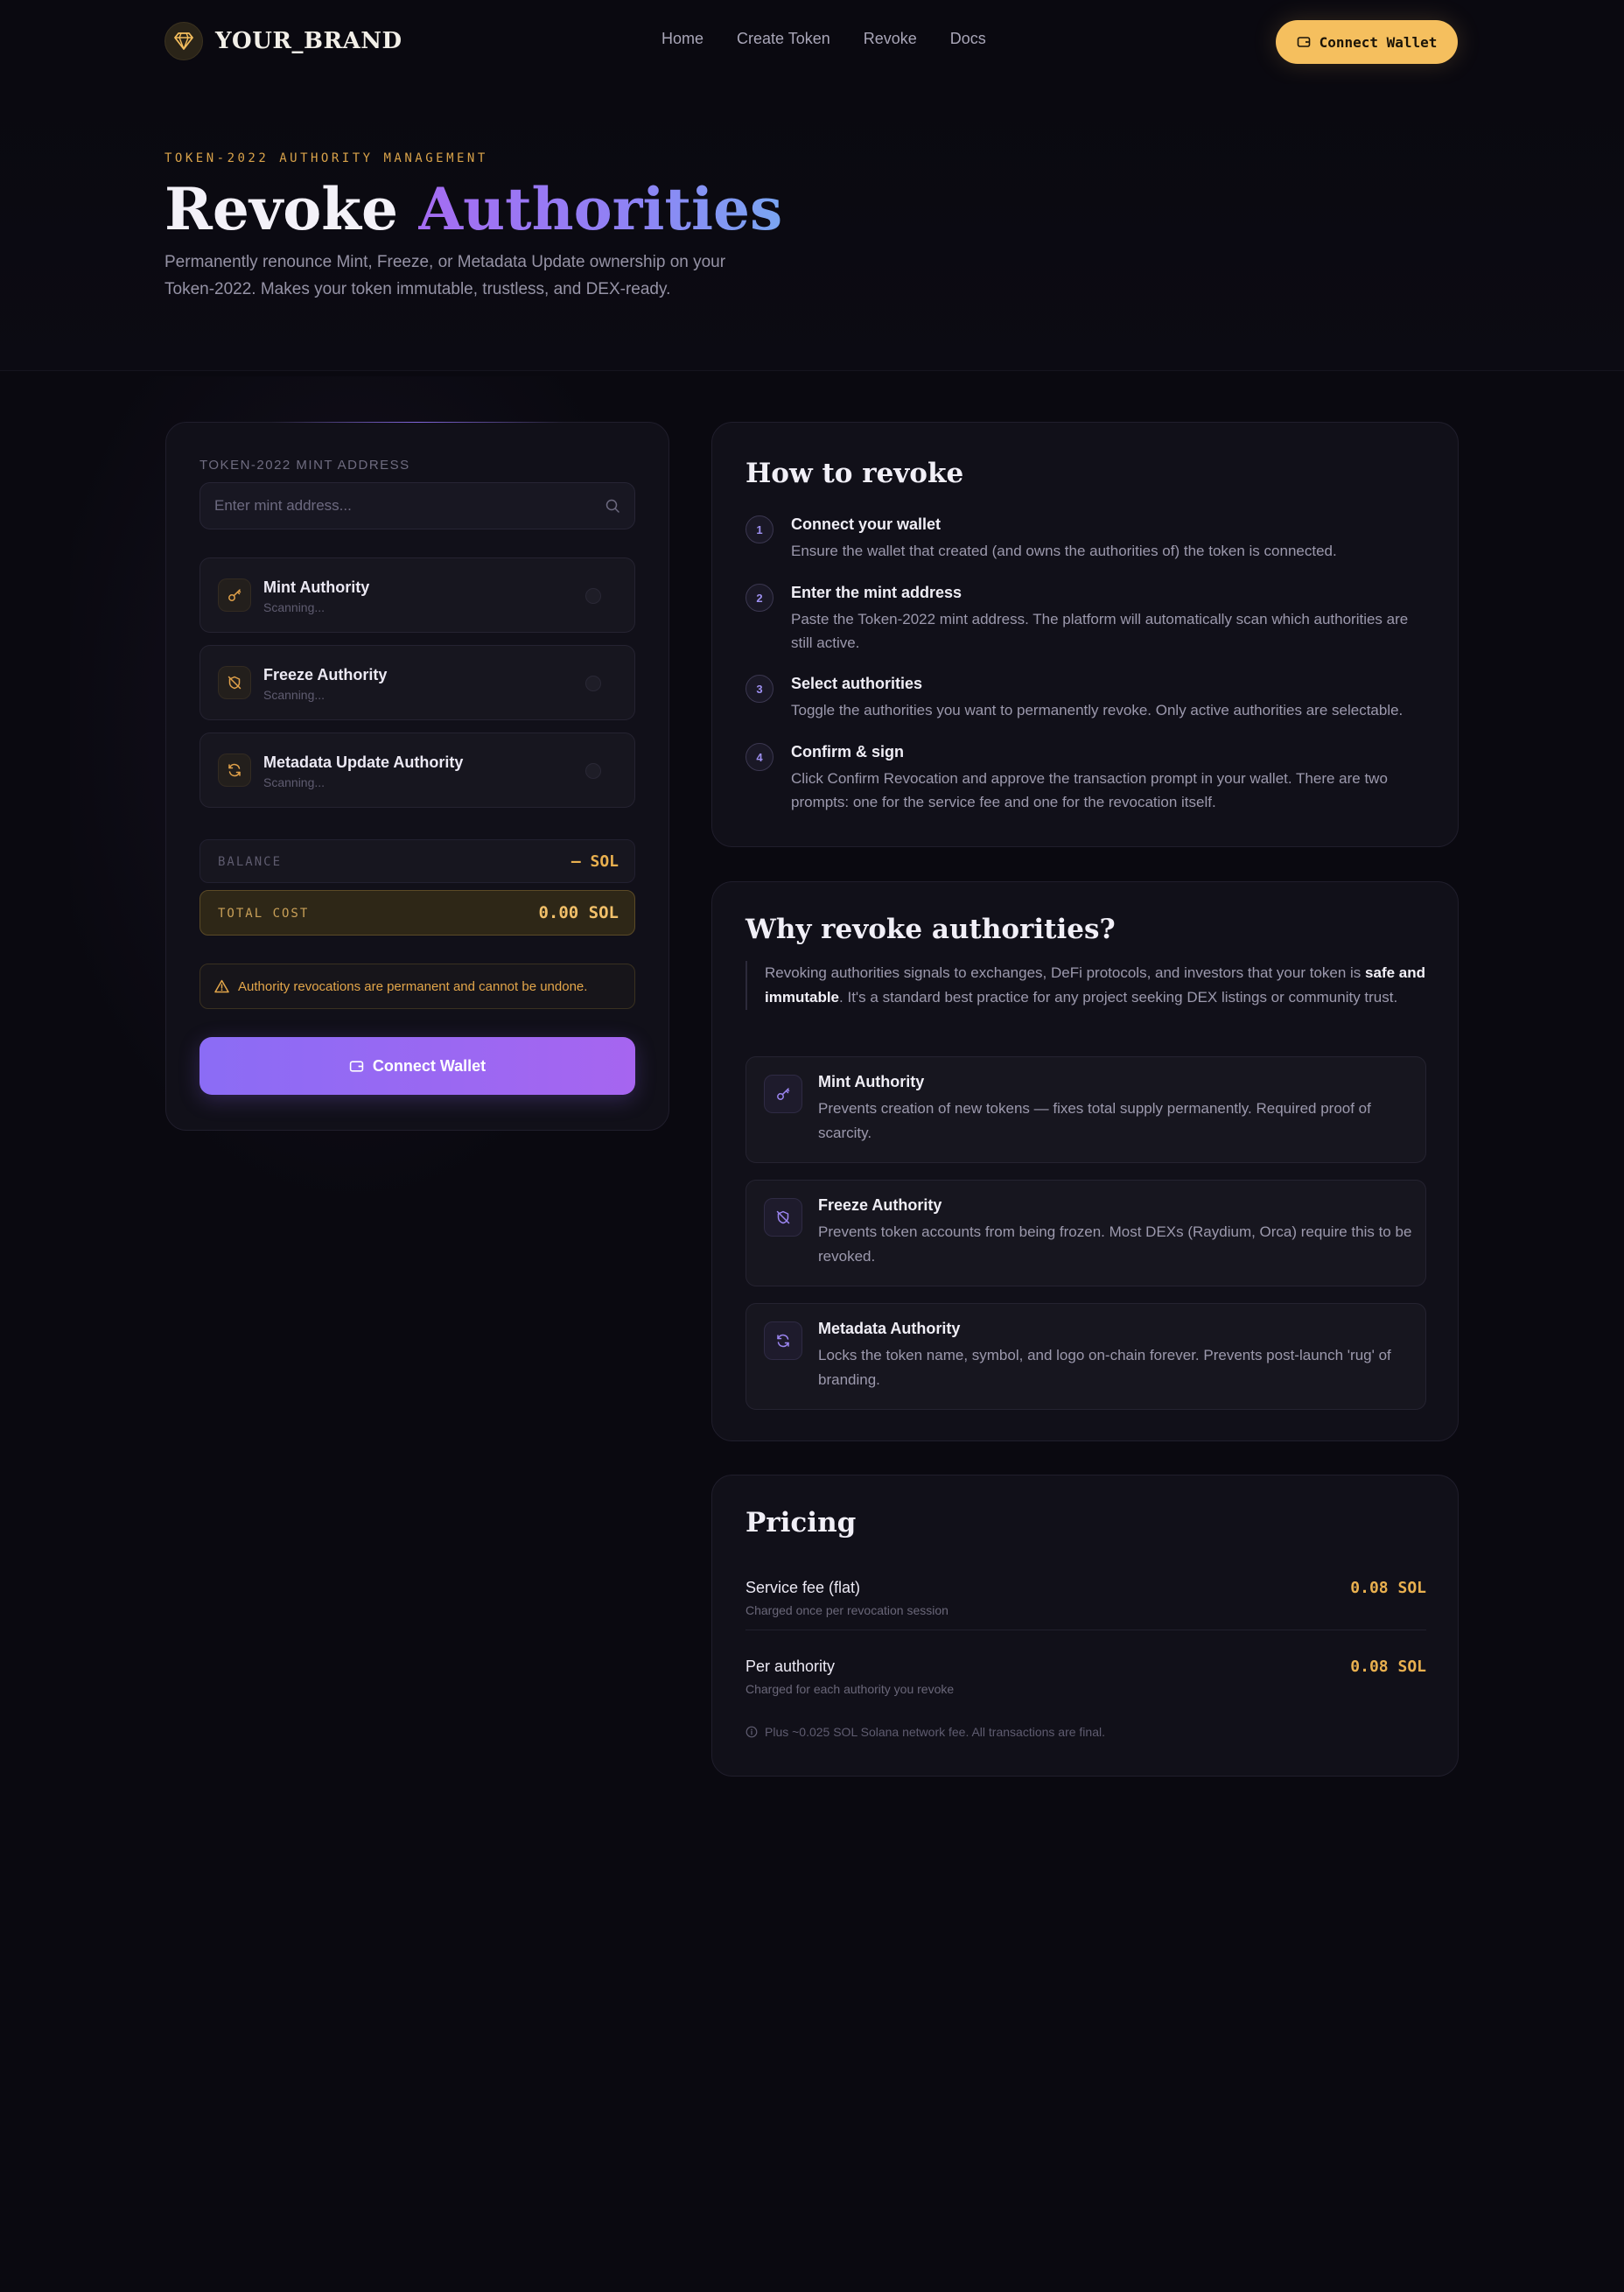  Describe the element at coordinates (866, 524) in the screenshot. I see `step-title: Connect your wallet` at that location.